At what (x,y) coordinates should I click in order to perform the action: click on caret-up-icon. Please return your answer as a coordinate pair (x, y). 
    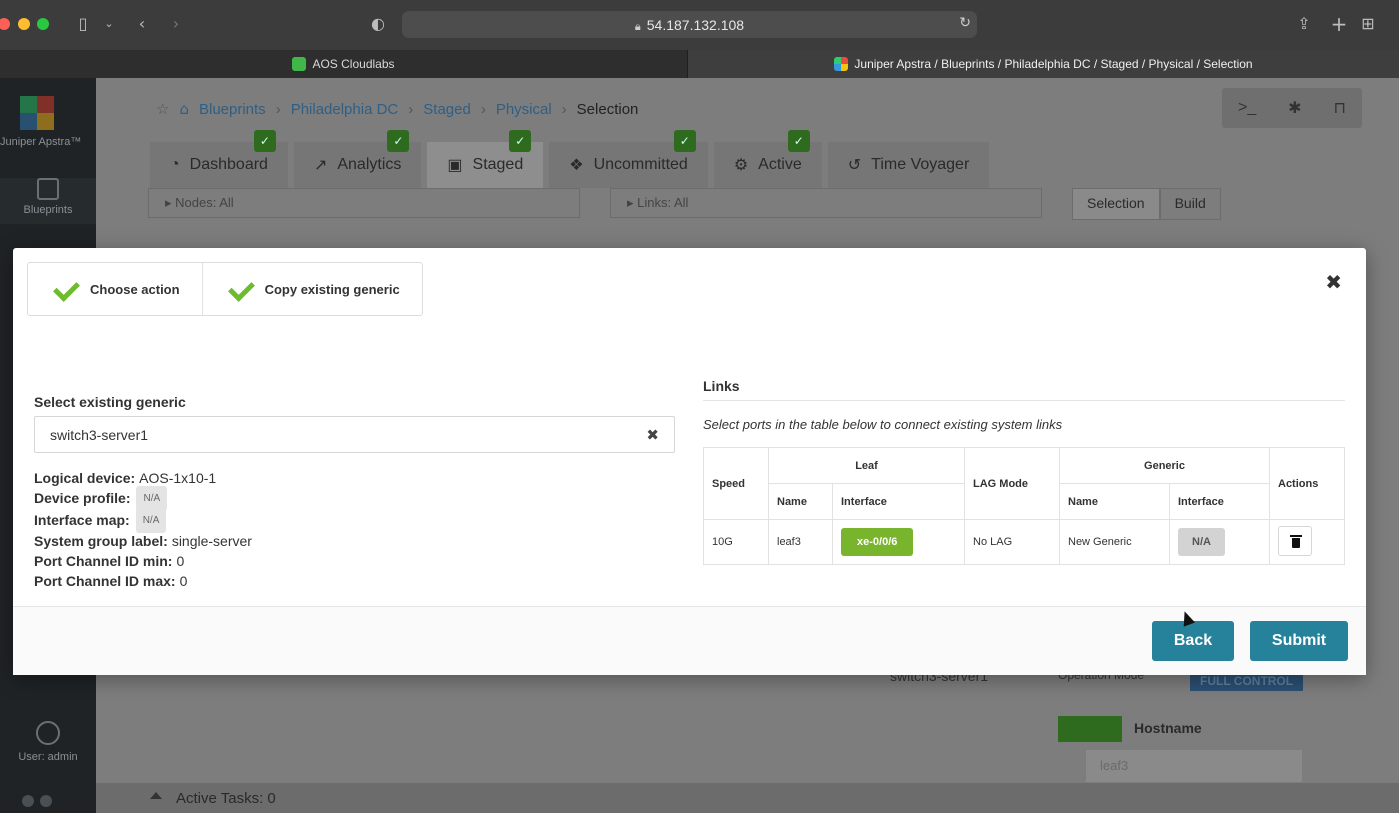
    Looking at the image, I should click on (156, 795).